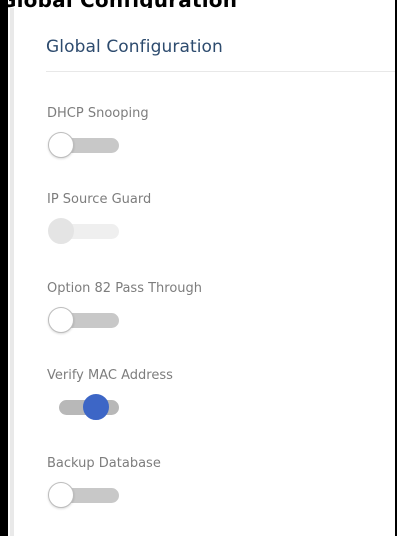 The height and width of the screenshot is (536, 397). What do you see at coordinates (4, 268) in the screenshot?
I see `left-border` at bounding box center [4, 268].